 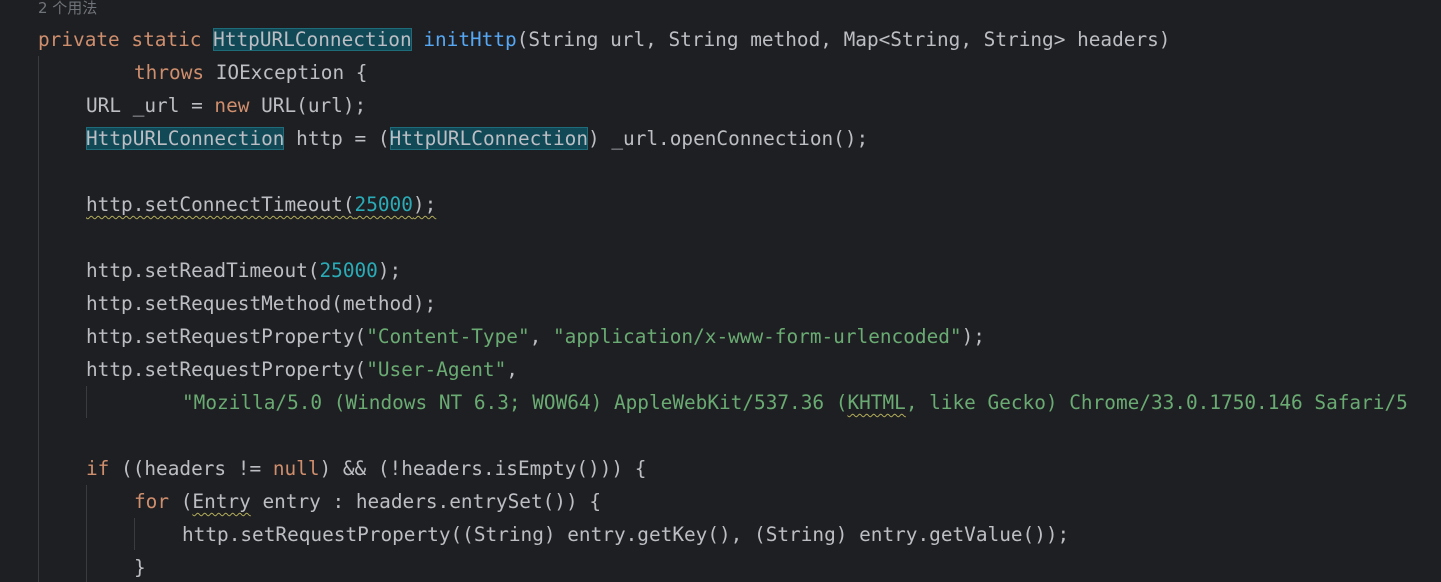 What do you see at coordinates (286, 72) in the screenshot?
I see `code-text: IOException {` at bounding box center [286, 72].